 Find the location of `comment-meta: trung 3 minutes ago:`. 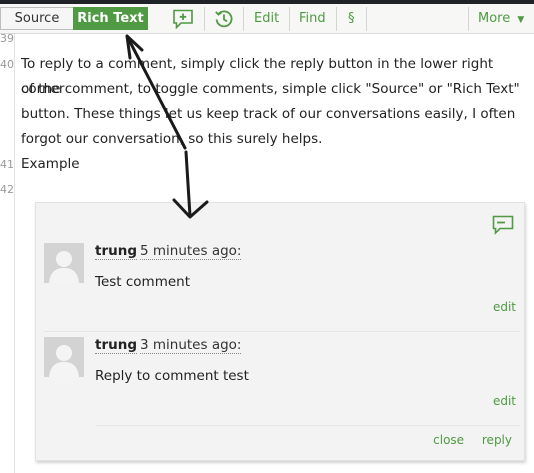

comment-meta: trung 3 minutes ago: is located at coordinates (168, 345).